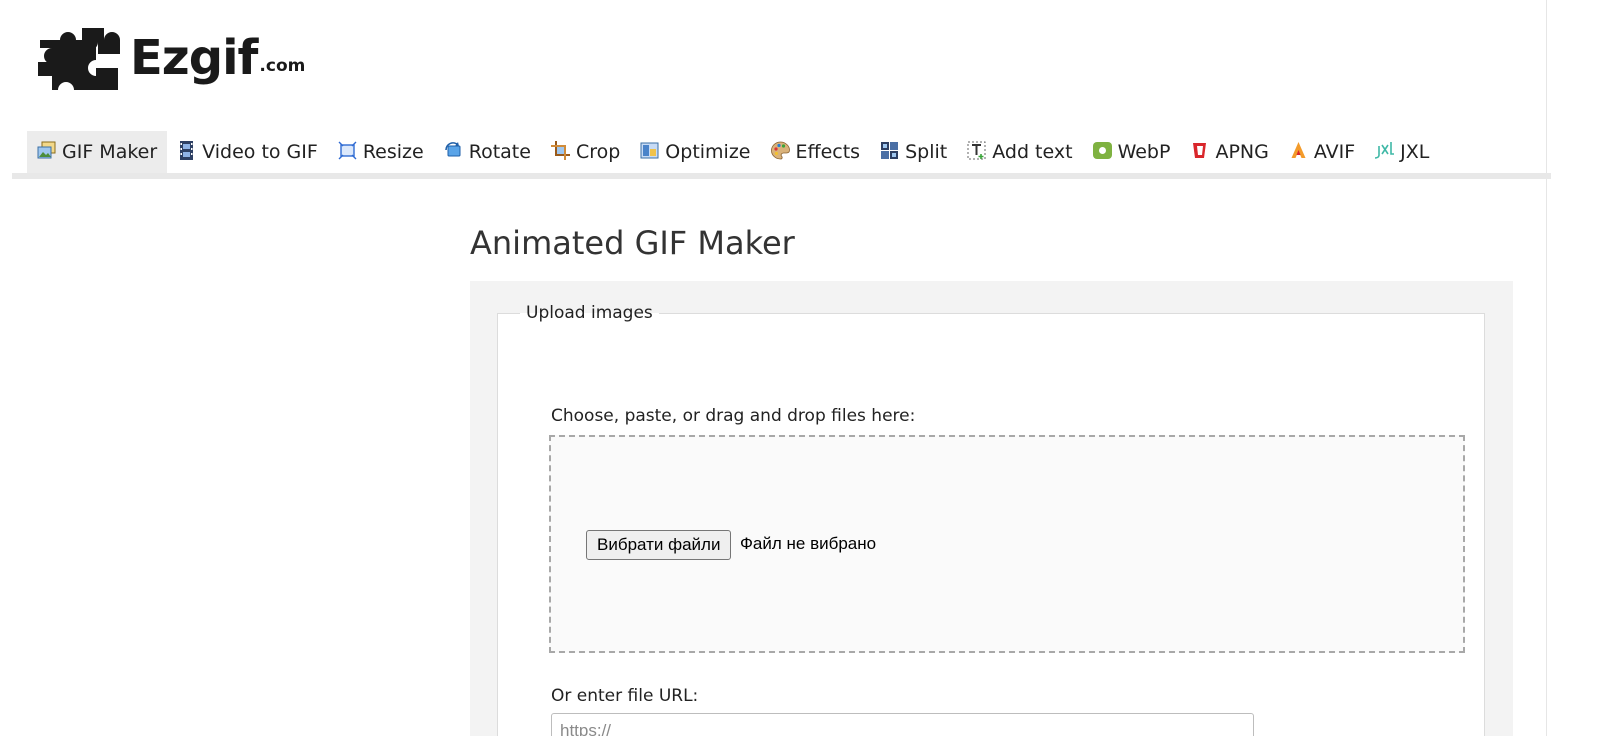  Describe the element at coordinates (708, 152) in the screenshot. I see `nav-item-label: Optimize` at that location.